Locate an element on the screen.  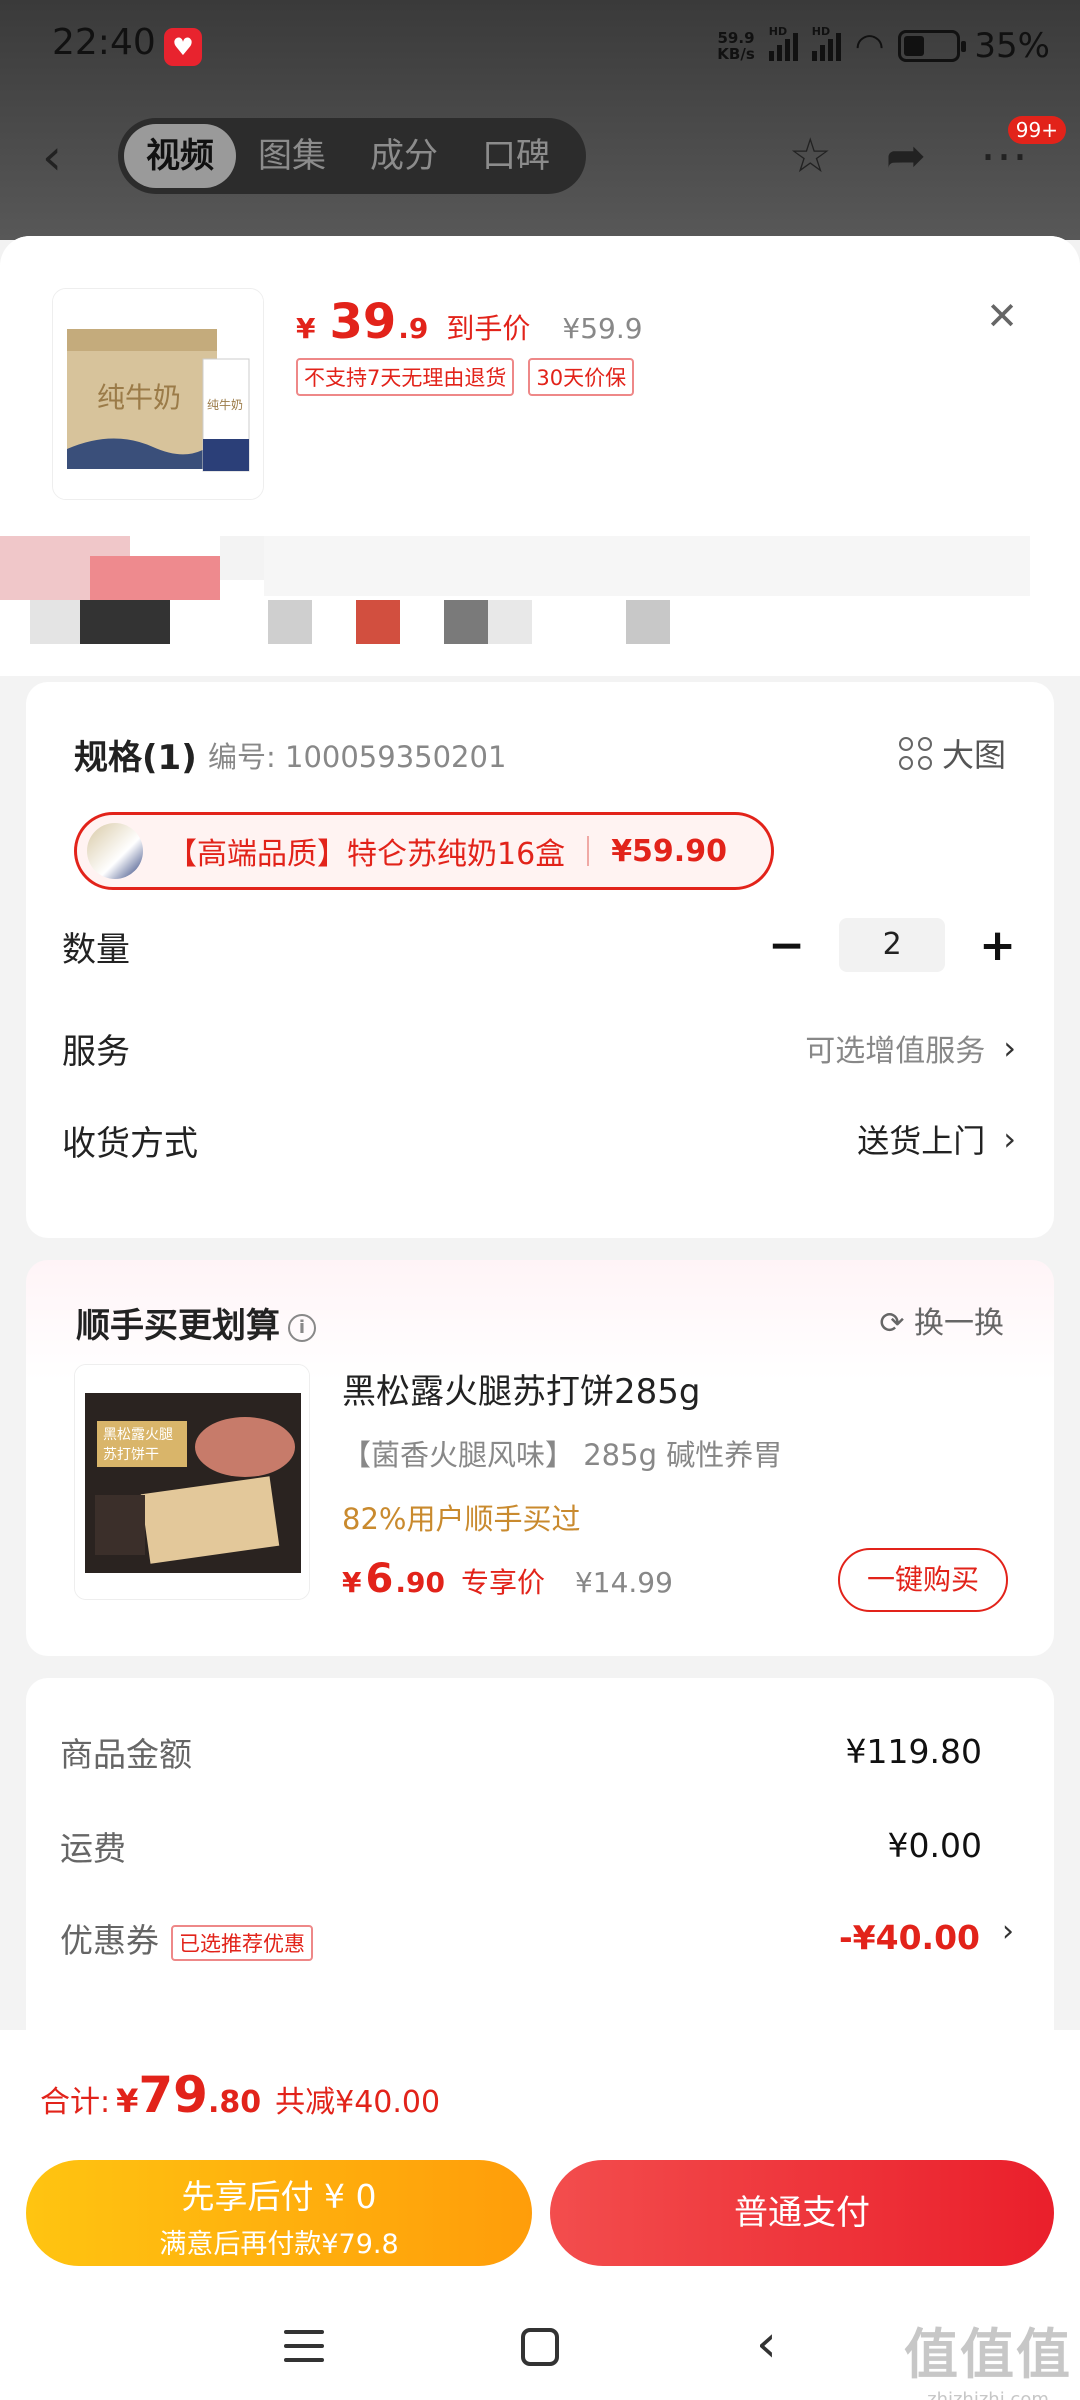
price-label: 到手价 is located at coordinates (488, 328).